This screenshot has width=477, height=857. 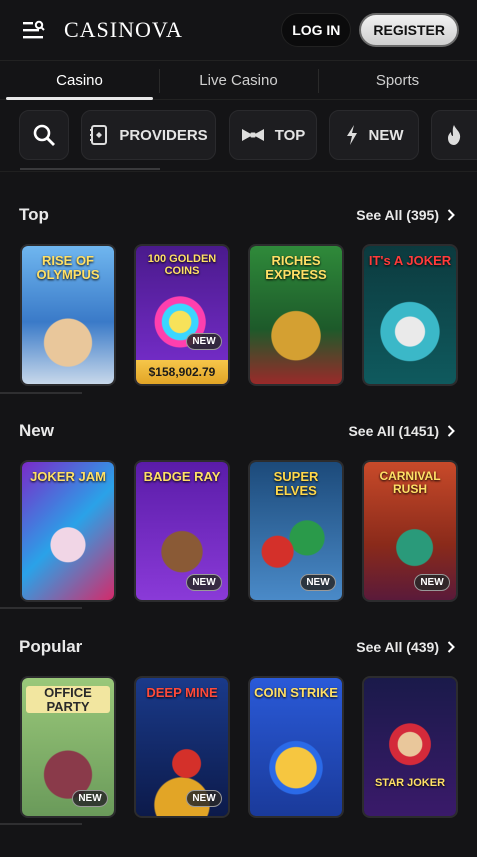 I want to click on category-tabs: Casino Live Casino Sports, so click(x=238, y=80).